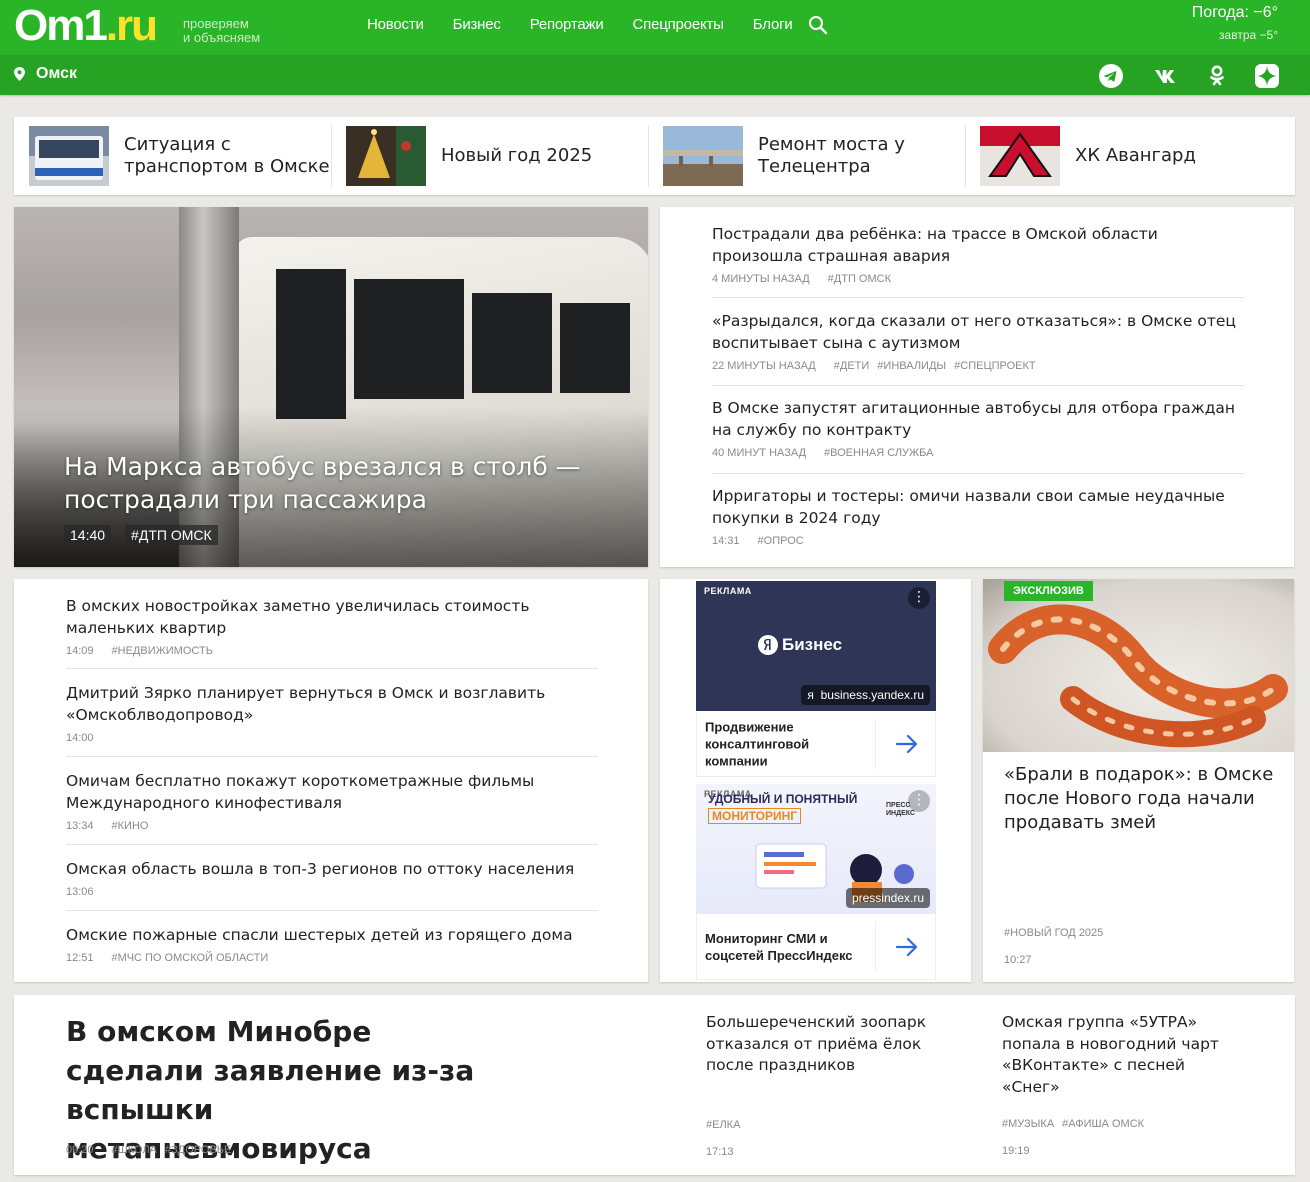  Describe the element at coordinates (386, 156) in the screenshot. I see `christmas-tree-photo-icon` at that location.